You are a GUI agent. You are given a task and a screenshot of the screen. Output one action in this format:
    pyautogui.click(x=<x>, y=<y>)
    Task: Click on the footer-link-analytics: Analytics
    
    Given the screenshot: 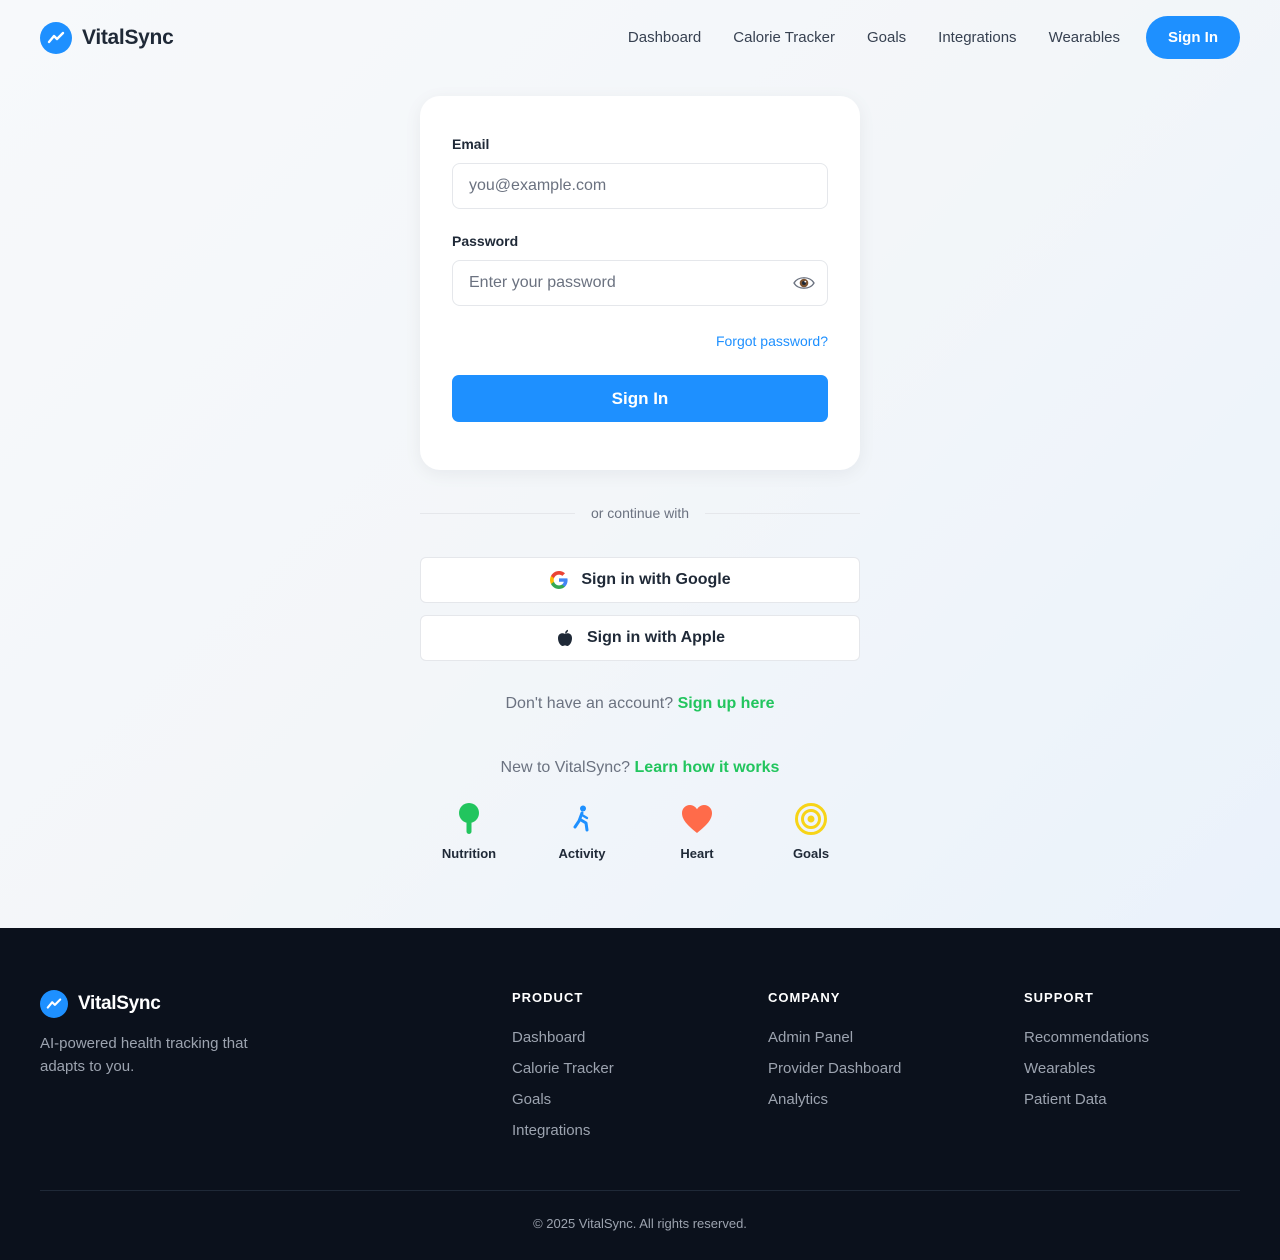 What is the action you would take?
    pyautogui.click(x=834, y=1106)
    